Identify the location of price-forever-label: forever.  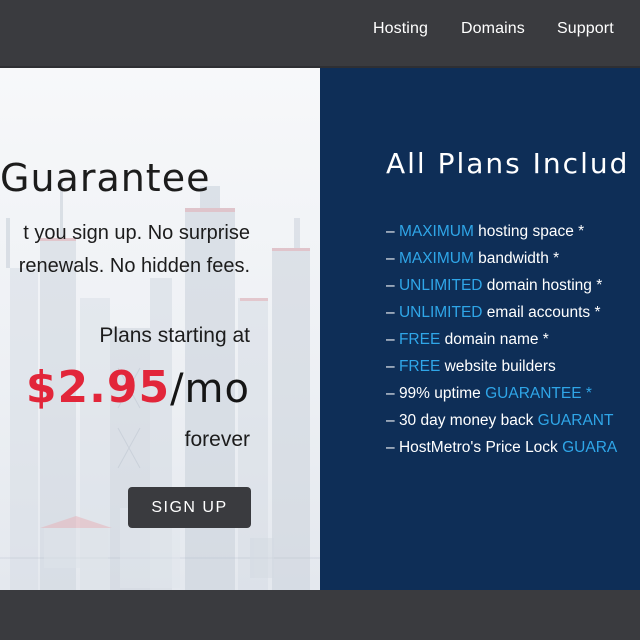
(217, 439).